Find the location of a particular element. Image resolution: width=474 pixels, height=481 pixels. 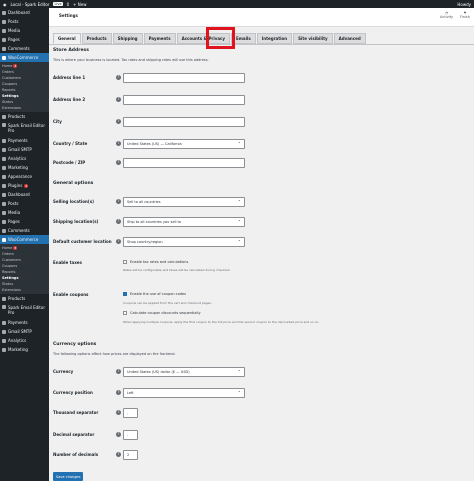

sidebar-item-plugins: Plugins 3 is located at coordinates (24, 185).